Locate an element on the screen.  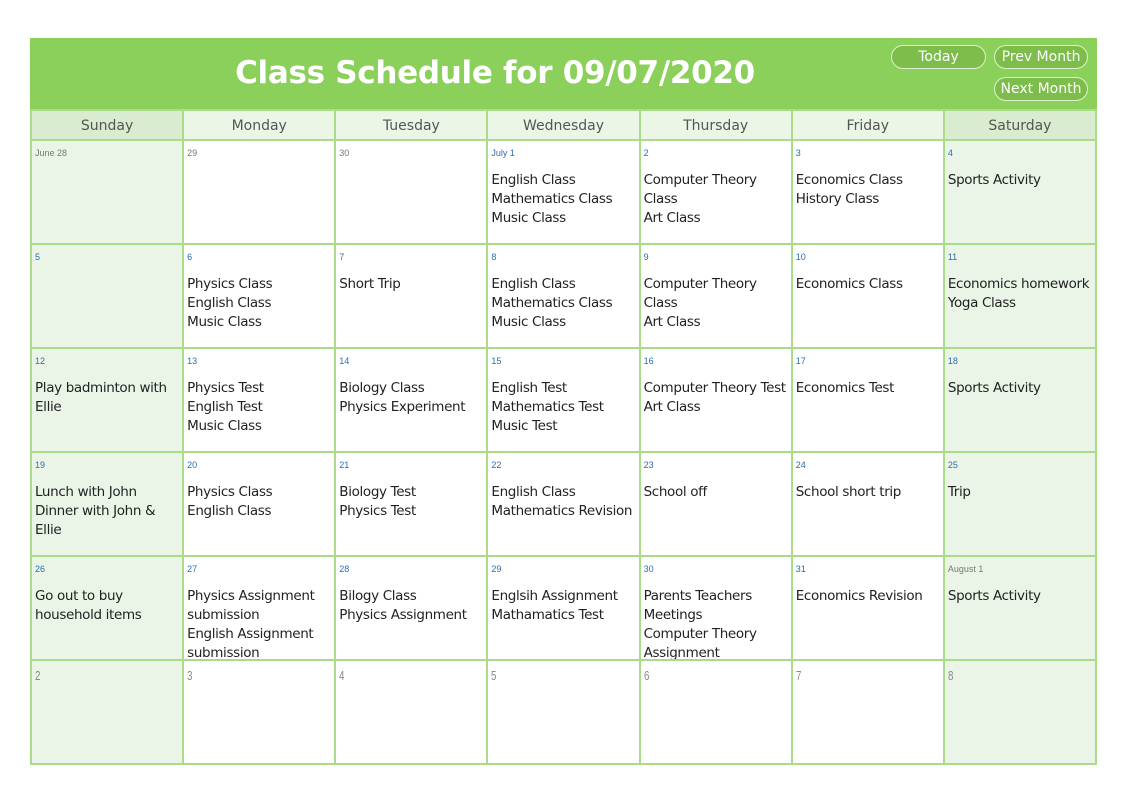
day-cell: 10 Economics Class is located at coordinates (868, 297).